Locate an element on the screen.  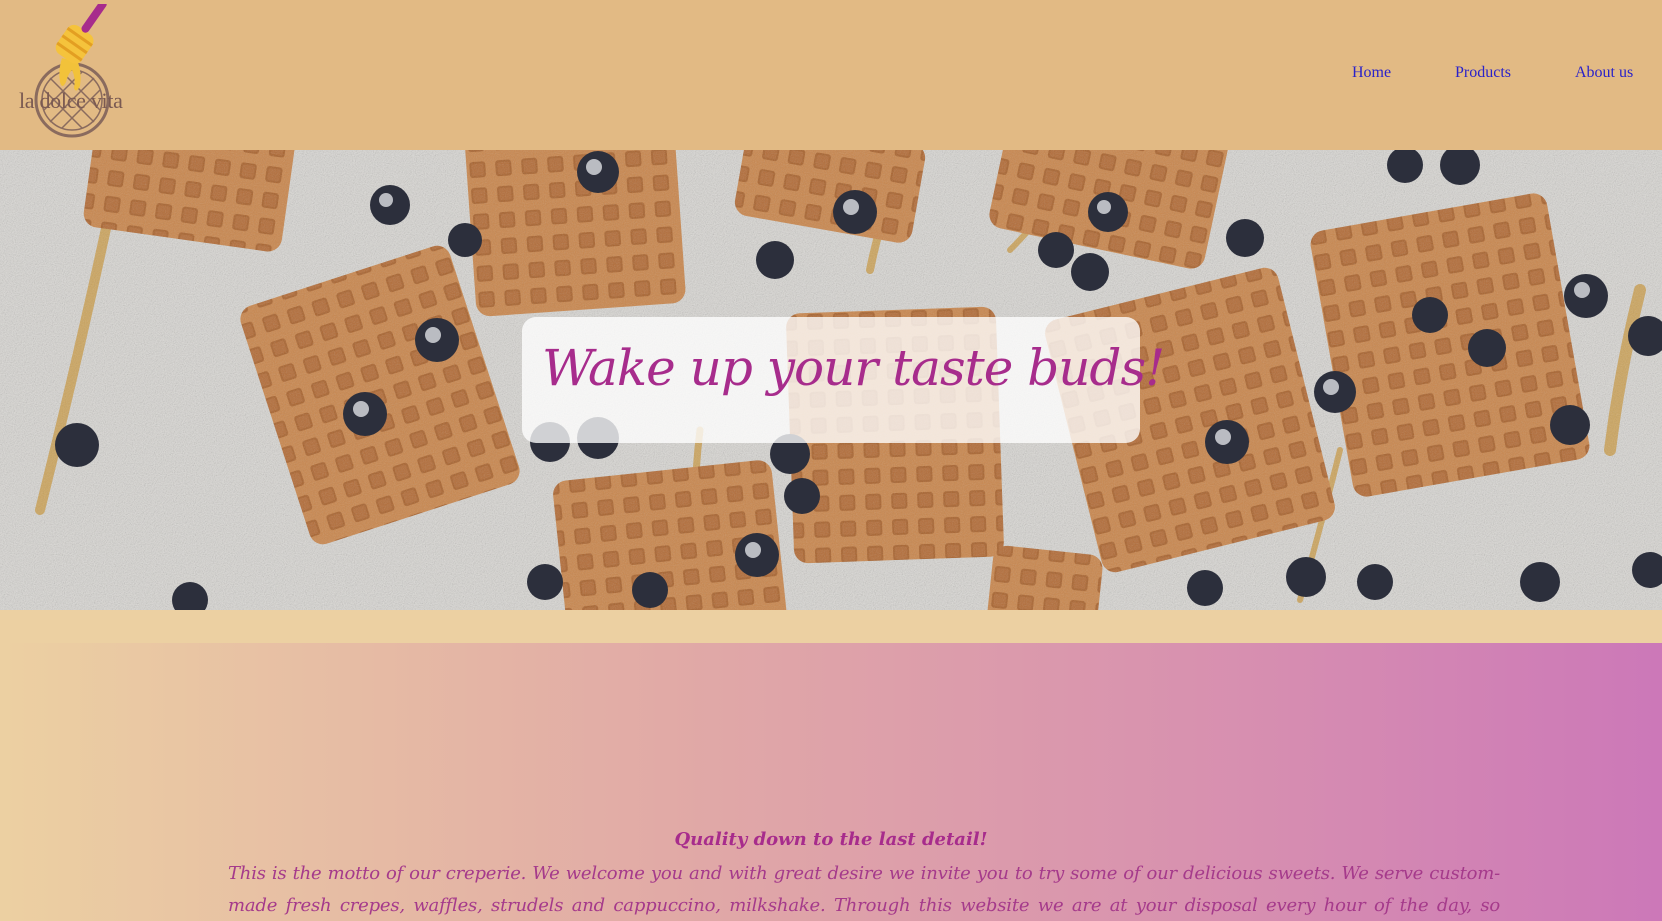
hero-headline-card: Wake up your taste buds! is located at coordinates (843, 380).